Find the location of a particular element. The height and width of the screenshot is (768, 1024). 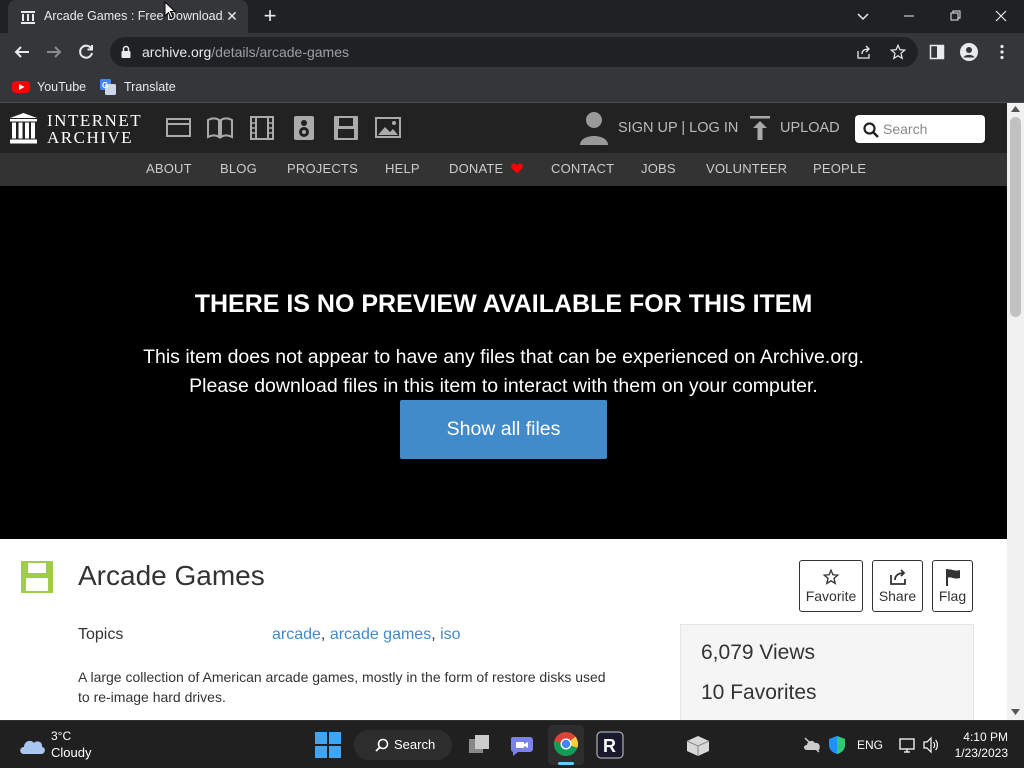

internet-archive-logo: INTERNET ARCHIVE is located at coordinates (77, 129).